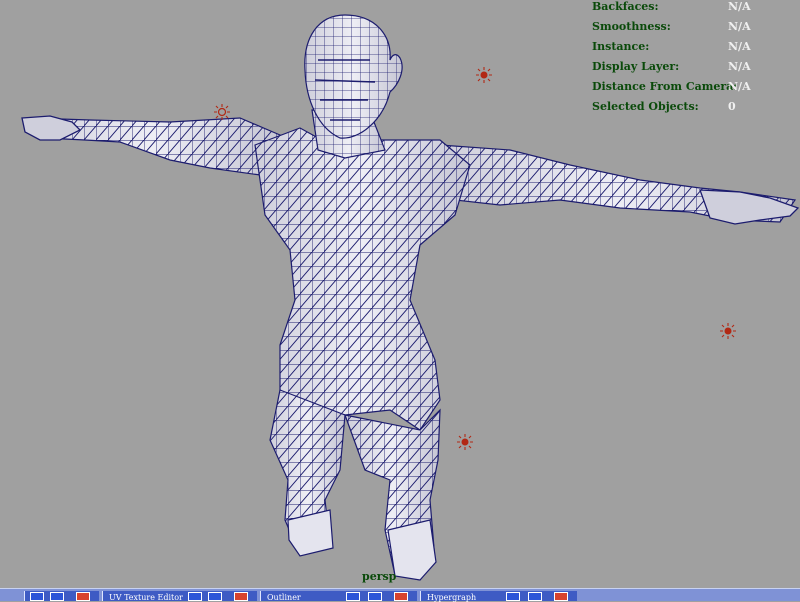 The width and height of the screenshot is (800, 602). What do you see at coordinates (284, 597) in the screenshot?
I see `window-title: Outliner` at bounding box center [284, 597].